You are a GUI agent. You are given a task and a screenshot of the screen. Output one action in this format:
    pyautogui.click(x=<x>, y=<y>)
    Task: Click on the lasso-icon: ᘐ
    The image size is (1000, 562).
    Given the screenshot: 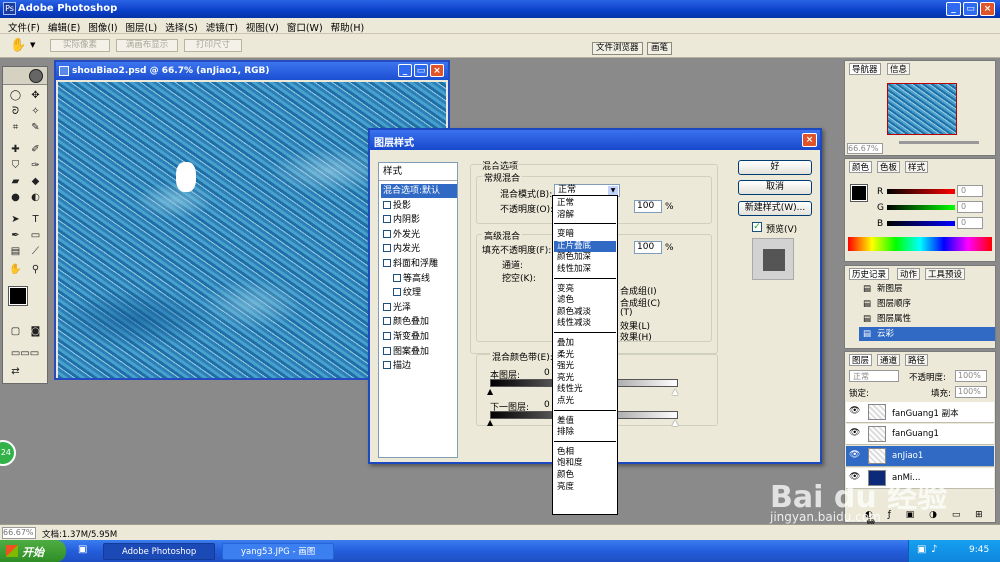 What is the action you would take?
    pyautogui.click(x=15, y=112)
    